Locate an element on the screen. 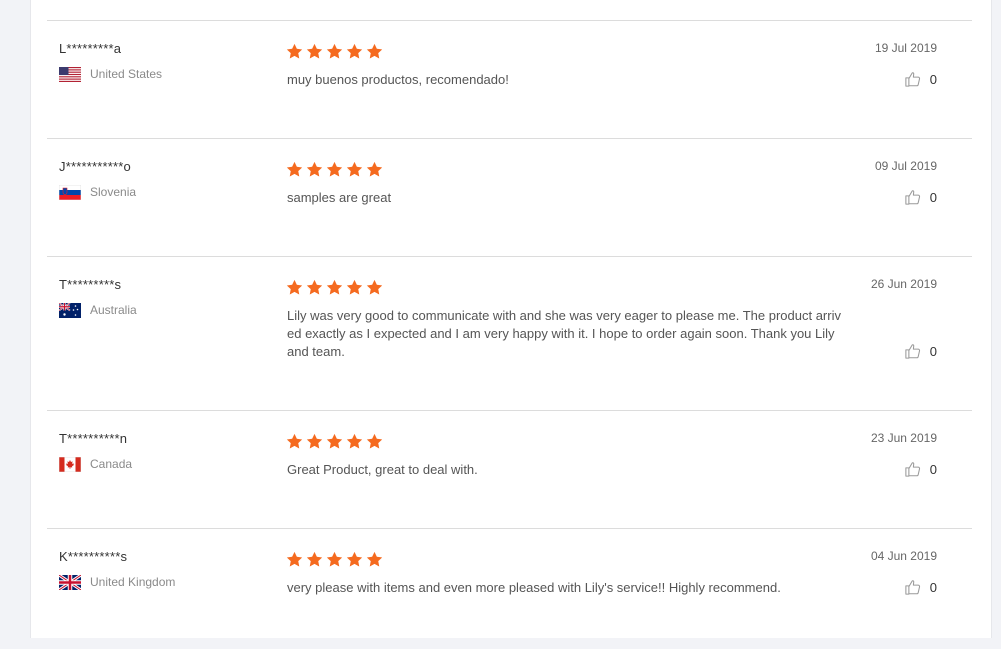 The width and height of the screenshot is (1001, 649). flag-si-icon is located at coordinates (70, 192).